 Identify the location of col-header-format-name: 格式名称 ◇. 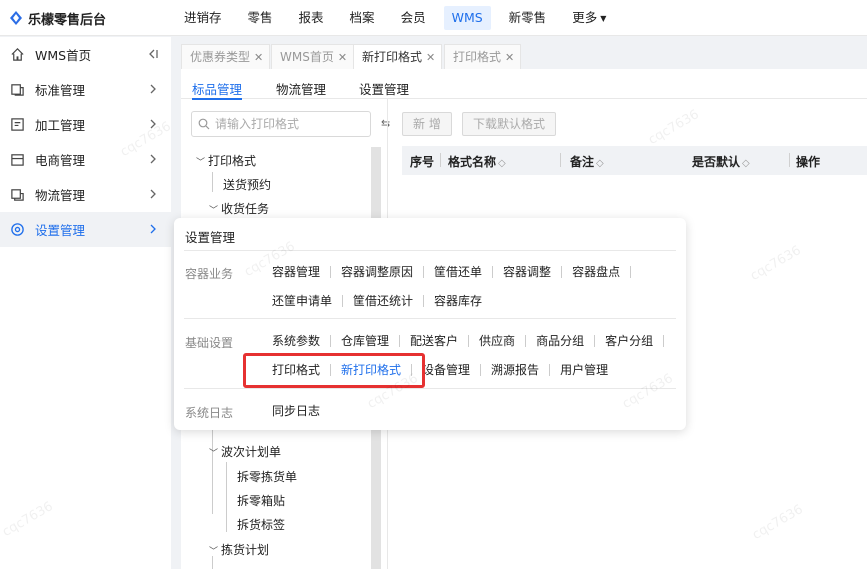
(477, 161).